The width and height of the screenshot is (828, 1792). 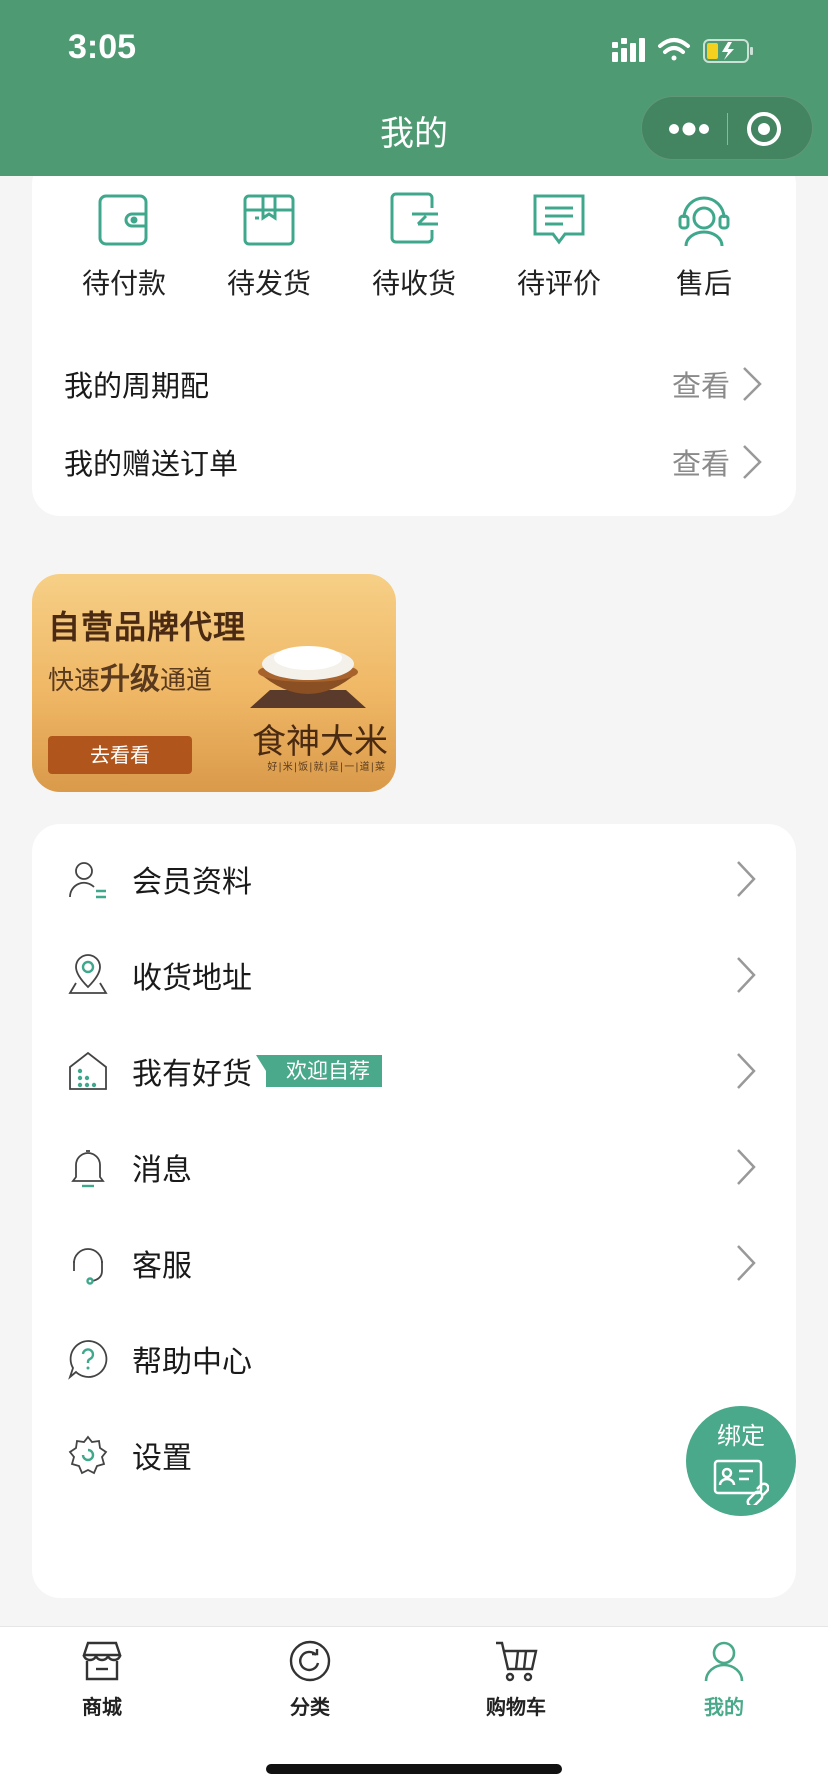 What do you see at coordinates (120, 755) in the screenshot?
I see `banner-go-button: 去看看` at bounding box center [120, 755].